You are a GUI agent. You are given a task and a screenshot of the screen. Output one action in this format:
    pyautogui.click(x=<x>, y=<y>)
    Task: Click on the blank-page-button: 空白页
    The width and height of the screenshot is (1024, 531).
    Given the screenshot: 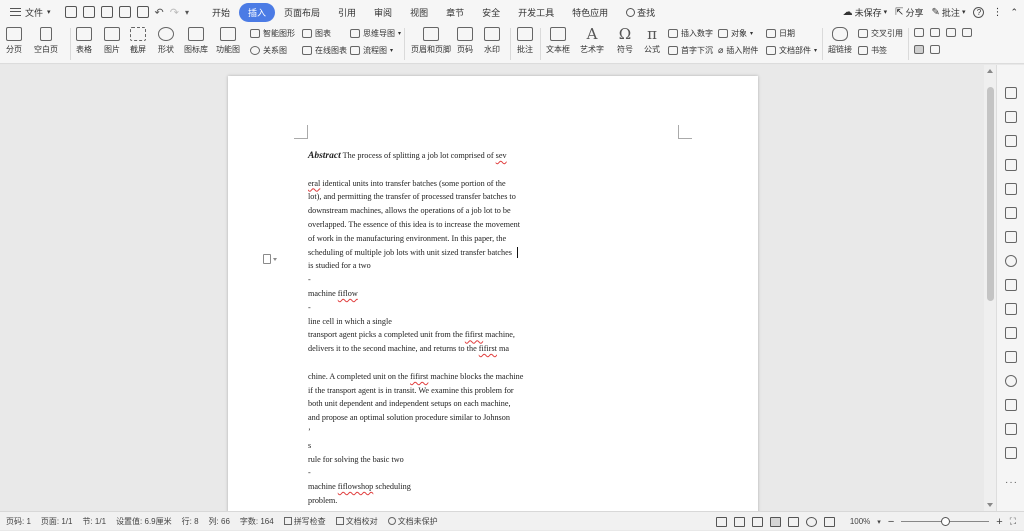 What is the action you would take?
    pyautogui.click(x=46, y=41)
    